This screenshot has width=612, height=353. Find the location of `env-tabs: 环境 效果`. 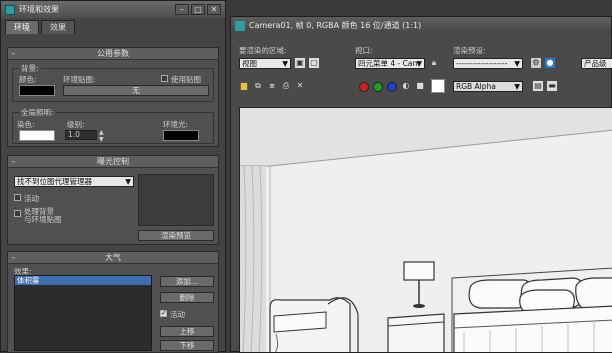

env-tabs: 环境 效果 is located at coordinates (113, 26).